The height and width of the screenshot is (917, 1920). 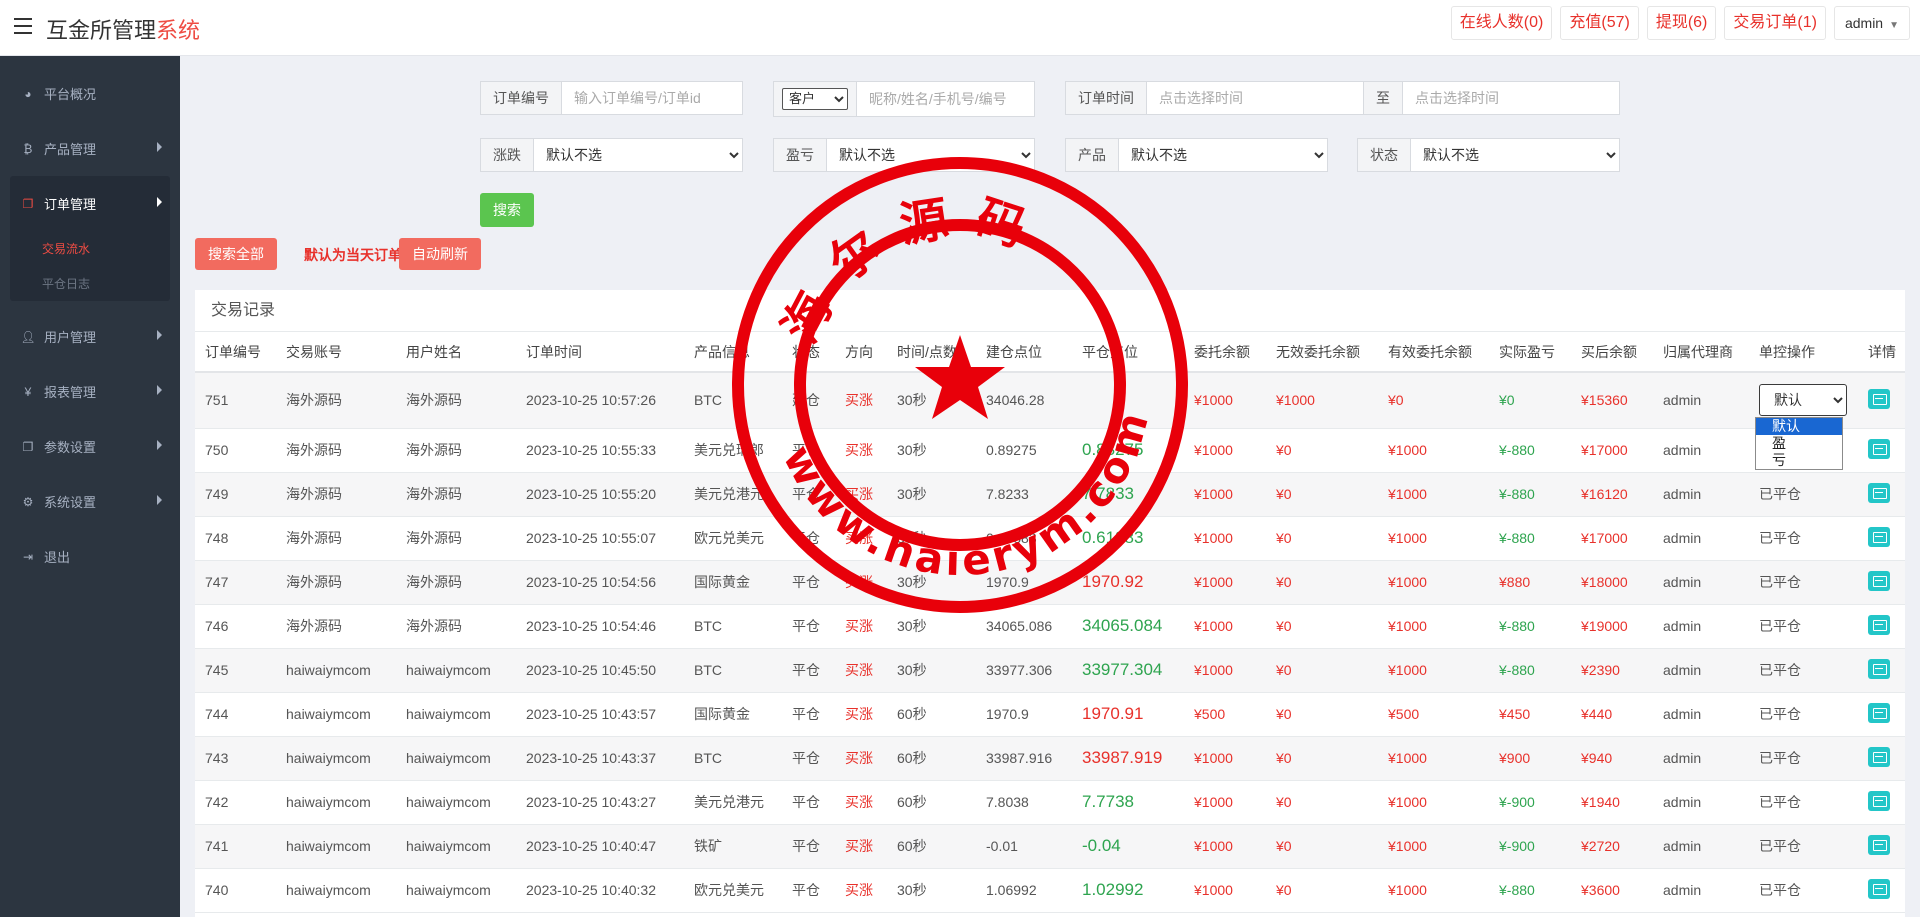 I want to click on period: 60秒, so click(x=931, y=714).